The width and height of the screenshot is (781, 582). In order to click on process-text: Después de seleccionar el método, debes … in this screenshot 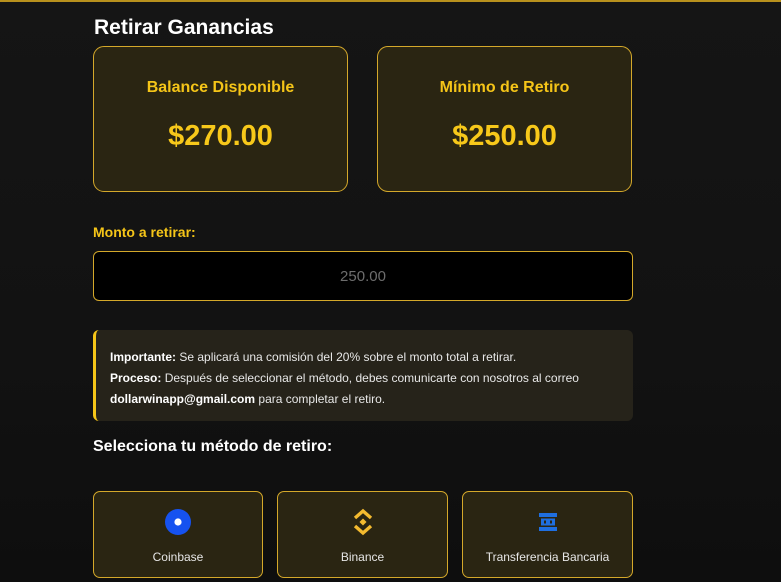, I will do `click(370, 378)`.